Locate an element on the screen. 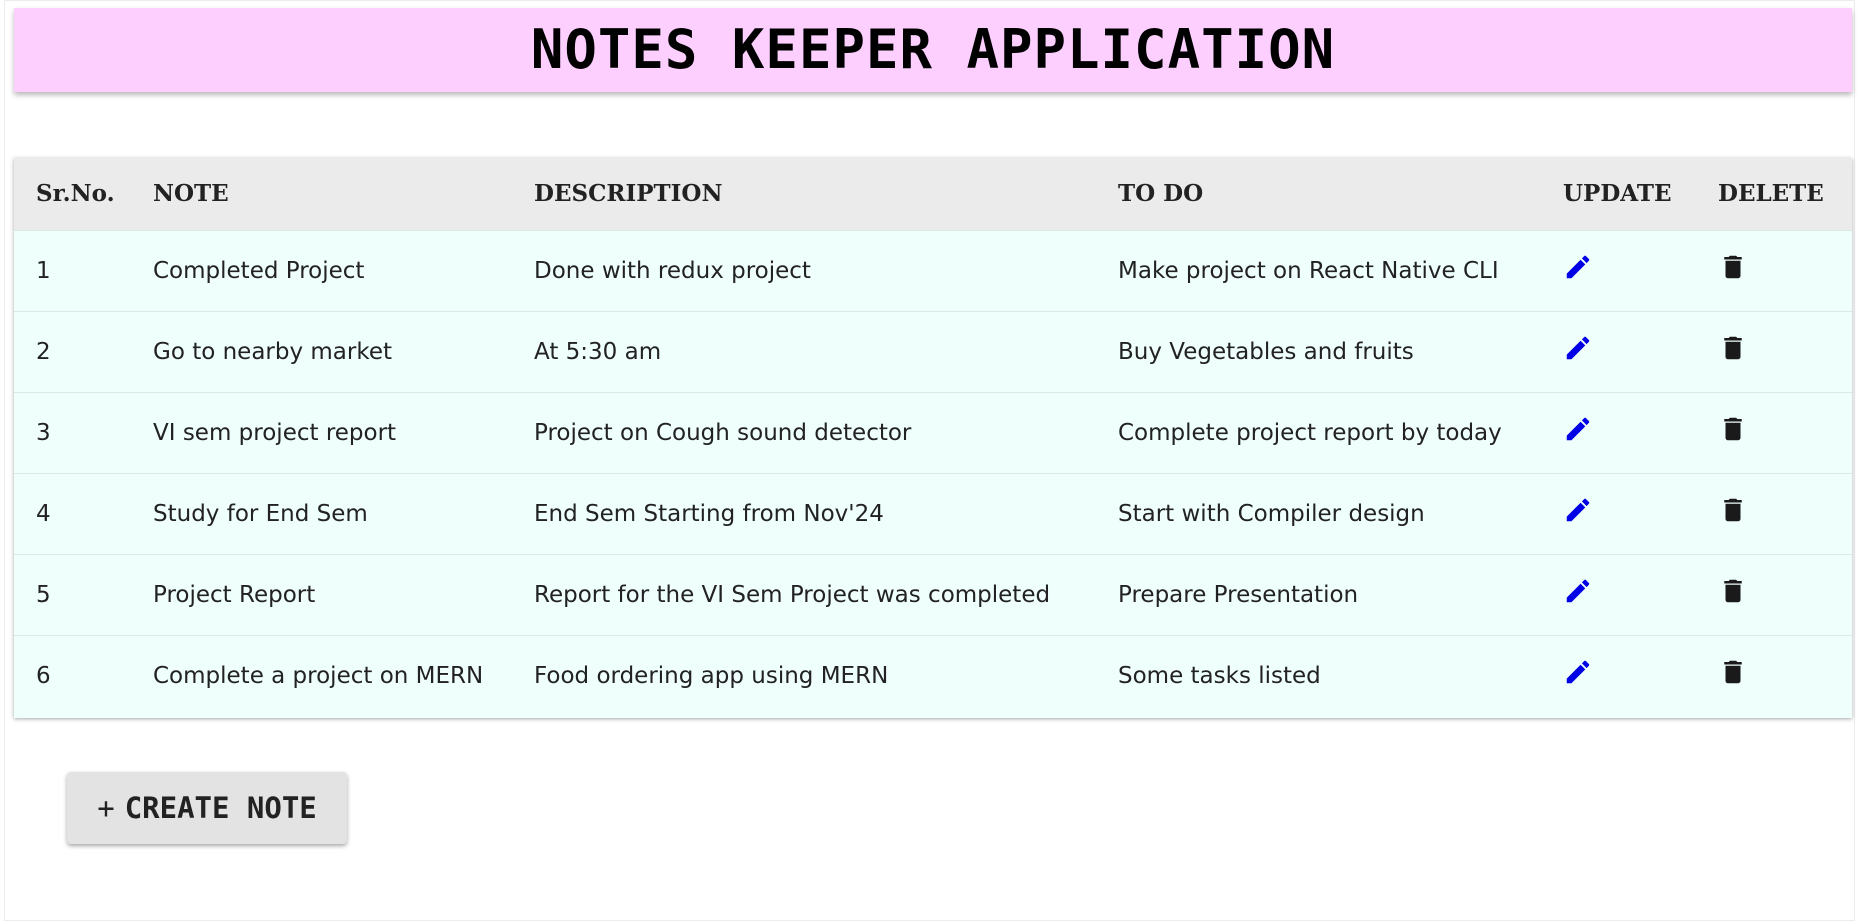  cell-note: Complete a project on MERN is located at coordinates (318, 675).